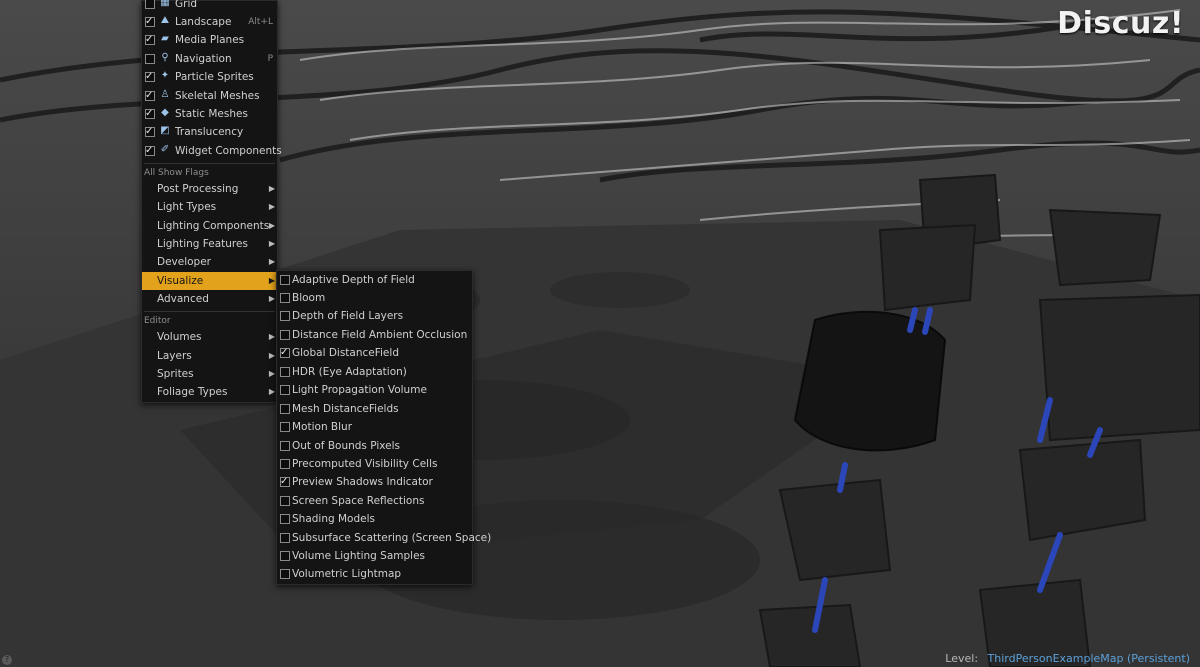 This screenshot has height=667, width=1200. I want to click on menu-light-types: Light Types ▶, so click(209, 207).